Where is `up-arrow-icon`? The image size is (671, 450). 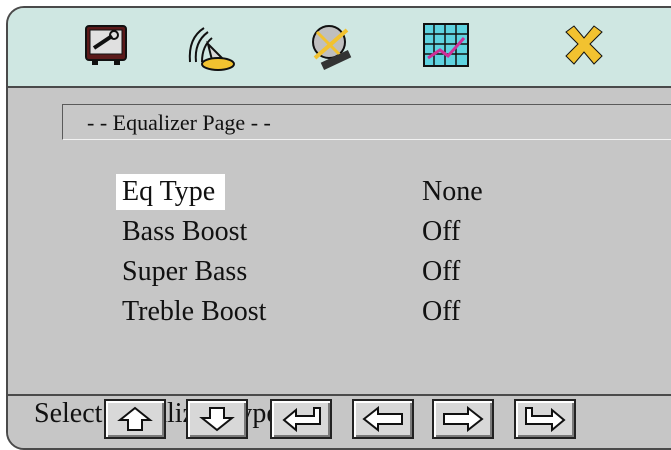
up-arrow-icon is located at coordinates (135, 418).